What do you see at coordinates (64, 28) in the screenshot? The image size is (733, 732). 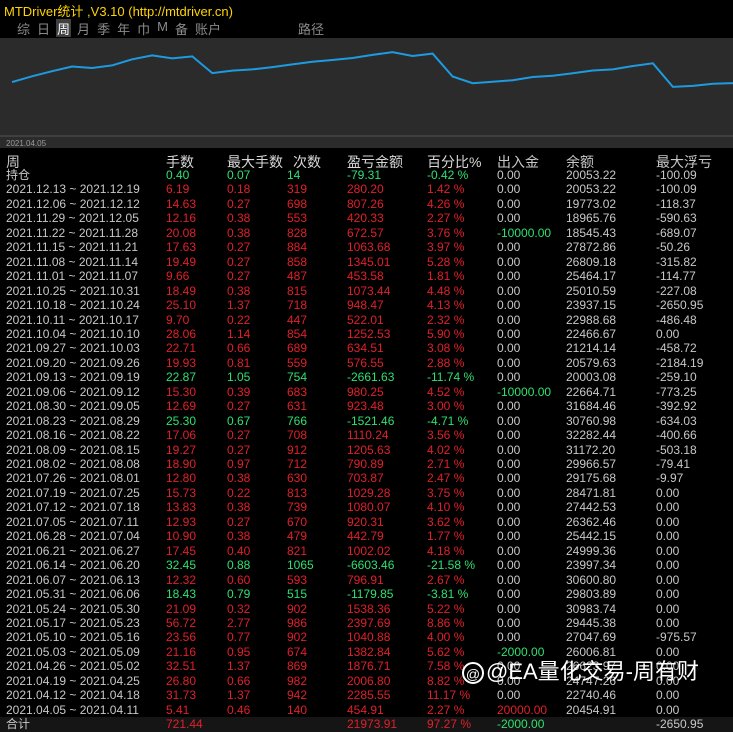 I see `tab-2: 周` at bounding box center [64, 28].